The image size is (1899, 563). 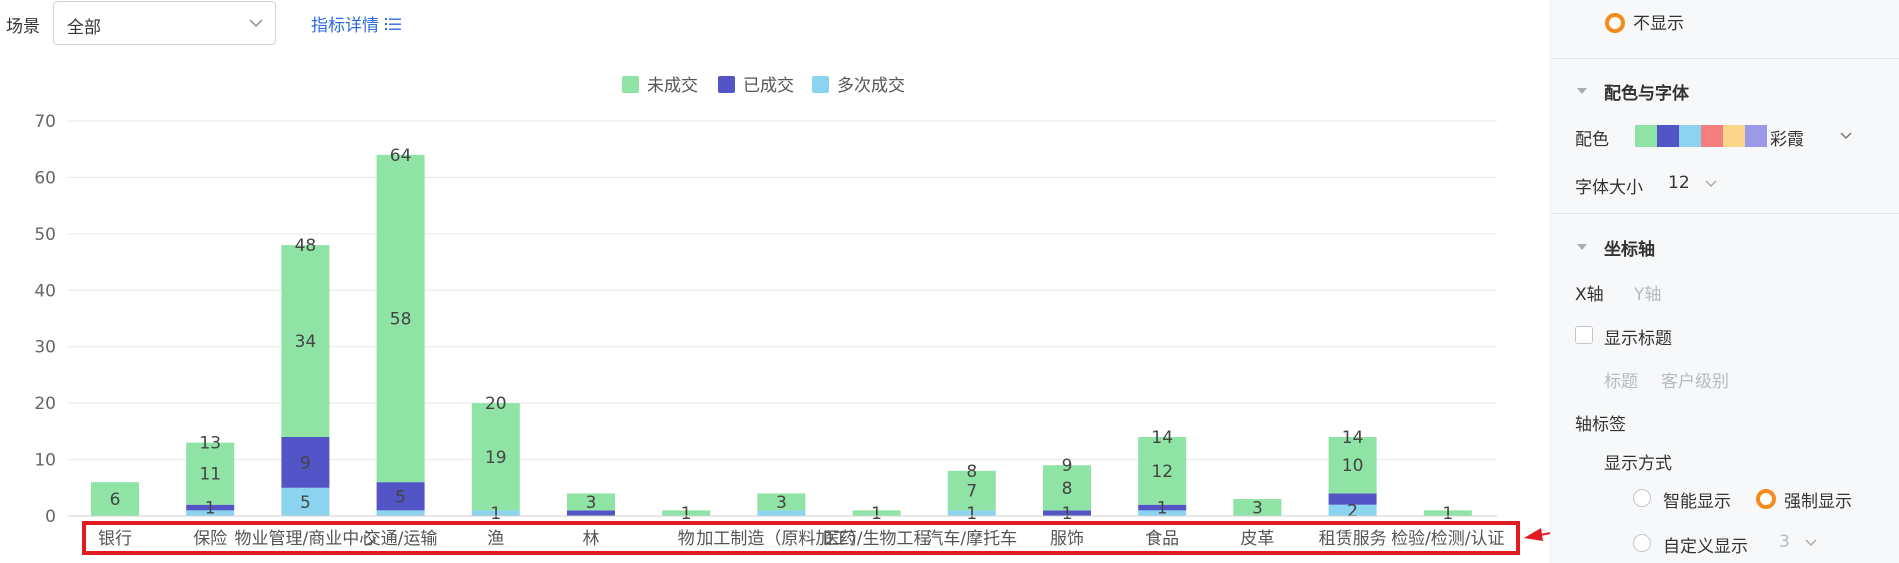 What do you see at coordinates (1766, 499) in the screenshot?
I see `radio-force-display` at bounding box center [1766, 499].